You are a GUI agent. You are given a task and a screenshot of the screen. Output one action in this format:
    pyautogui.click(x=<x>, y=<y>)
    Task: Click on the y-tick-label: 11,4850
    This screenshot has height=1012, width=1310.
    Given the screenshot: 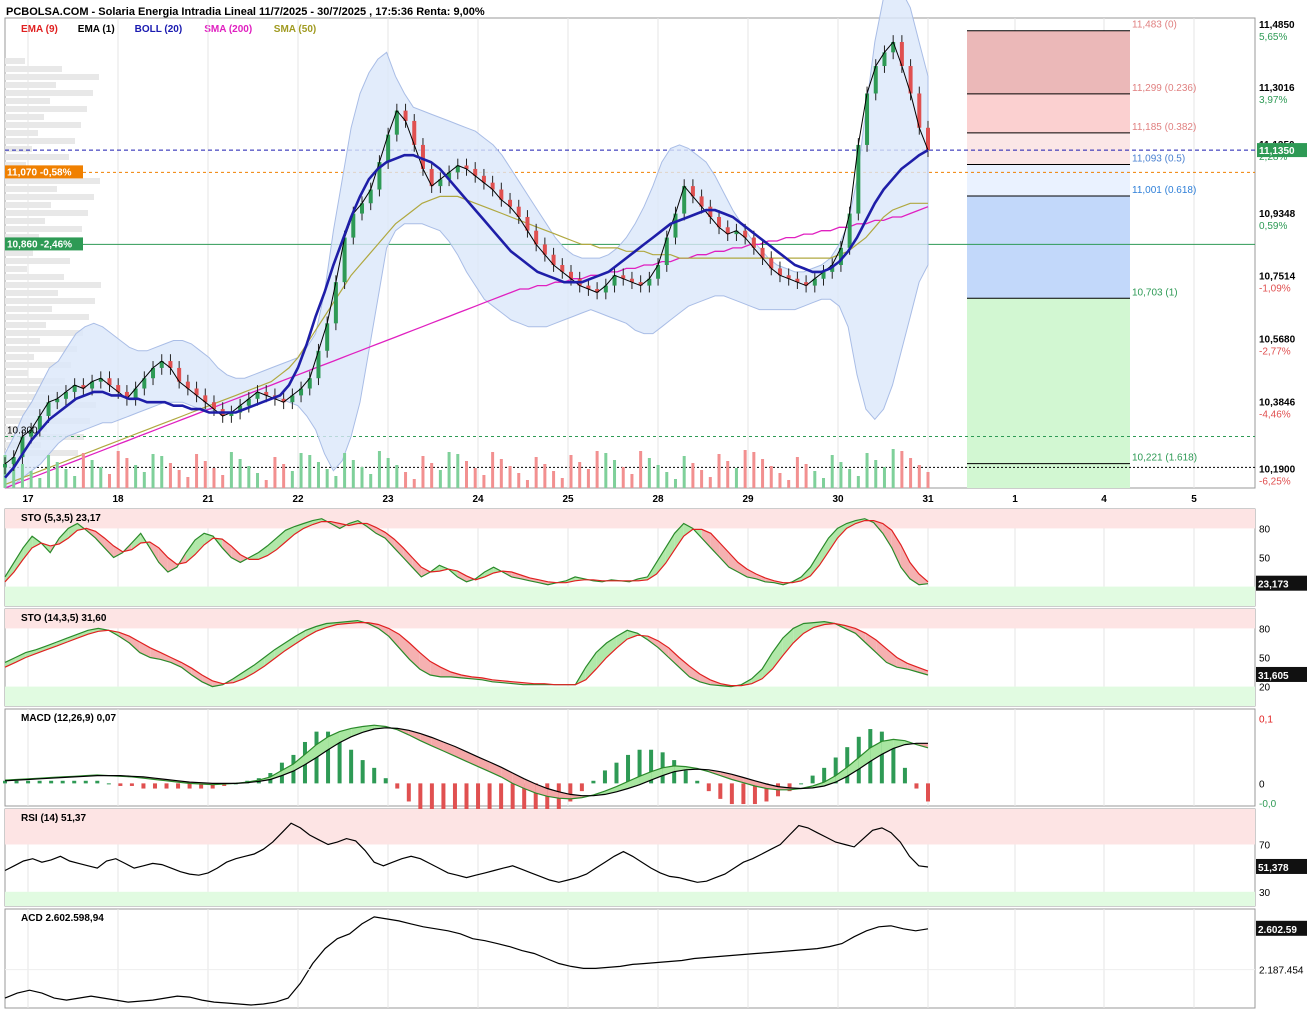 What is the action you would take?
    pyautogui.click(x=1277, y=25)
    